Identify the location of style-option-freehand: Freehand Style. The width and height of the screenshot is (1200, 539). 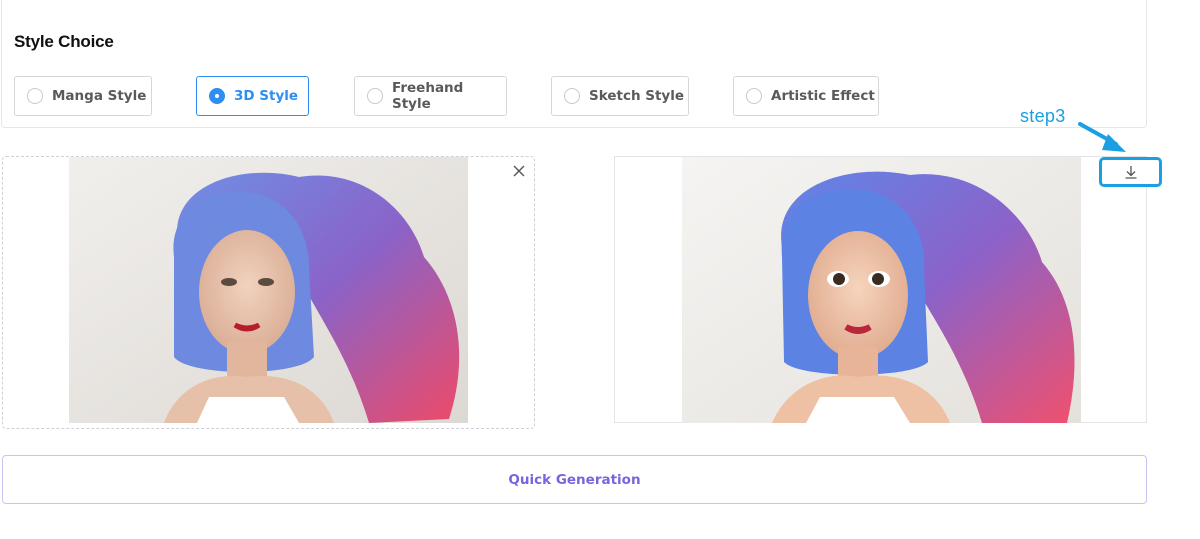
(430, 96).